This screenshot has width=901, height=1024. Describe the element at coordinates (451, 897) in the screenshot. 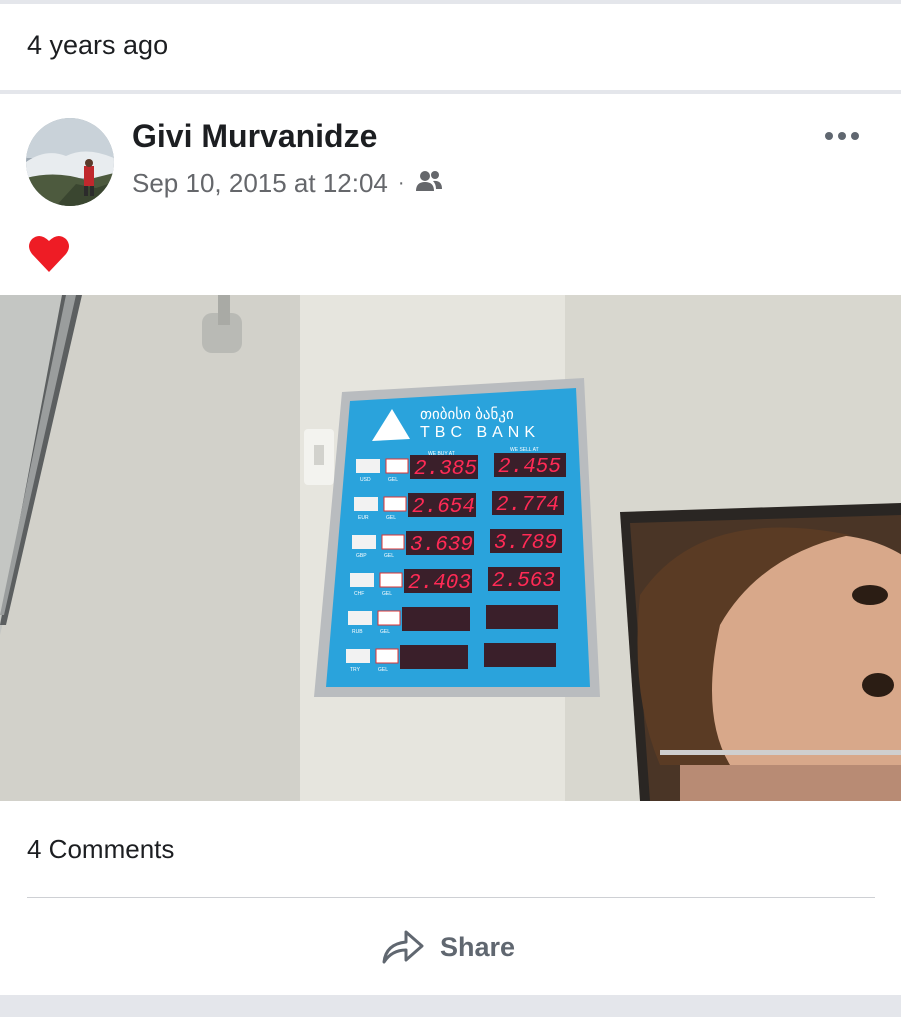

I see `actions-divider` at that location.